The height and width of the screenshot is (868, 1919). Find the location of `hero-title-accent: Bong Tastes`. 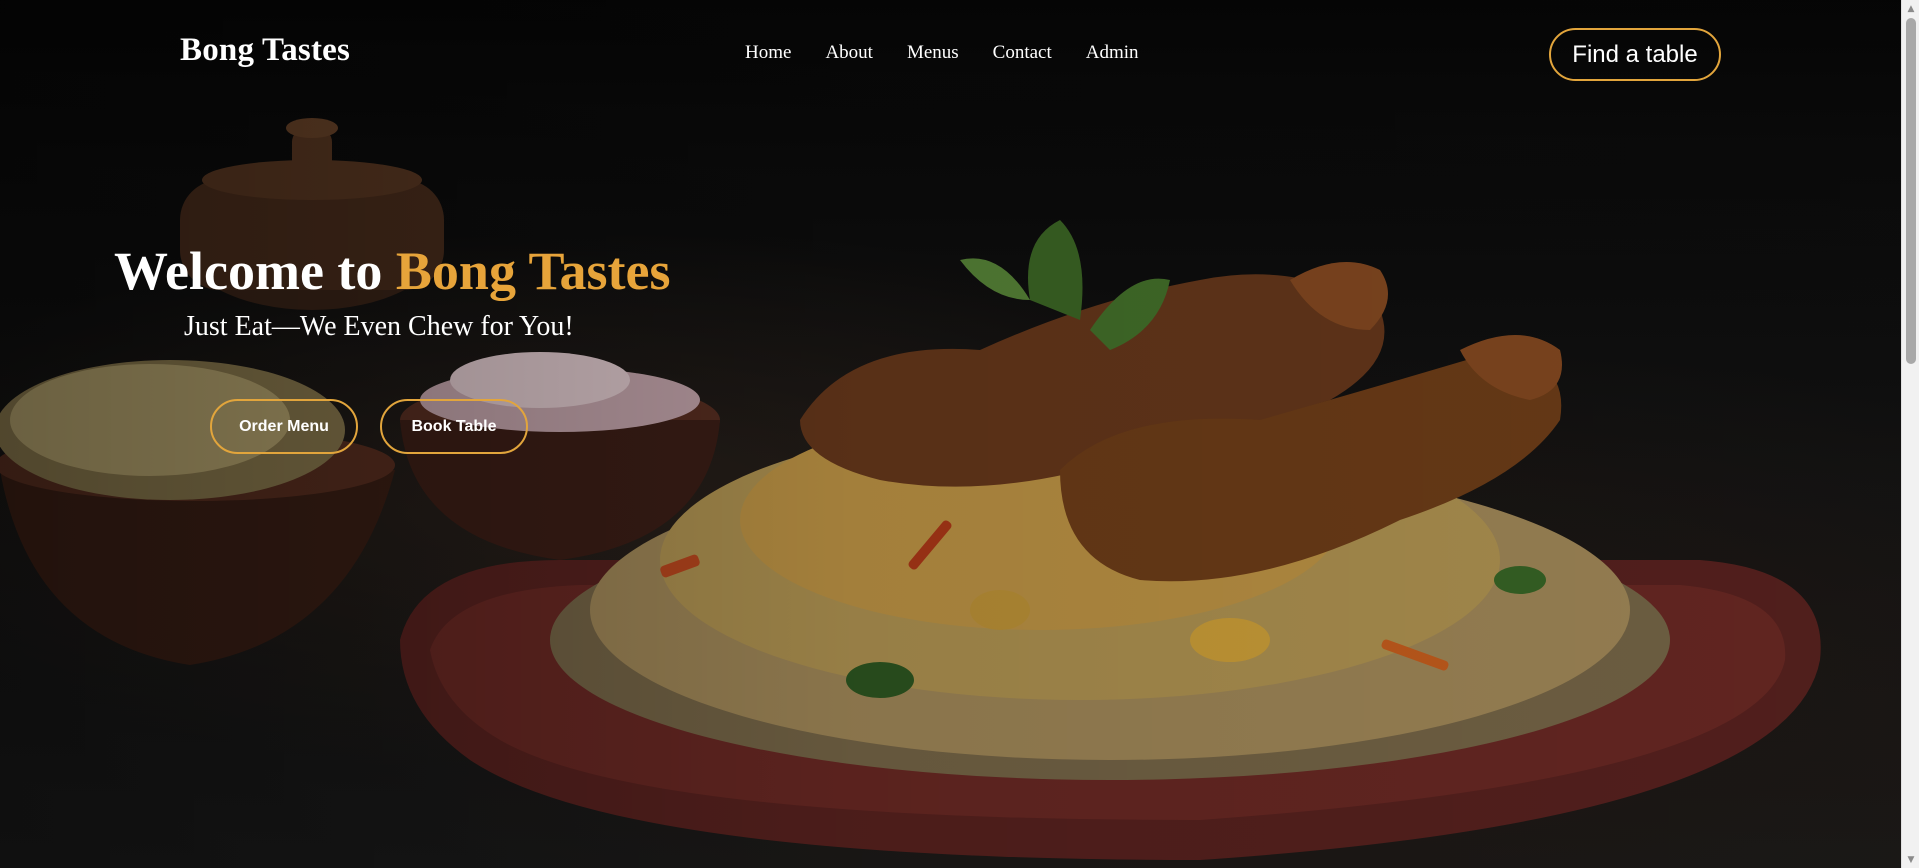

hero-title-accent: Bong Tastes is located at coordinates (533, 271).